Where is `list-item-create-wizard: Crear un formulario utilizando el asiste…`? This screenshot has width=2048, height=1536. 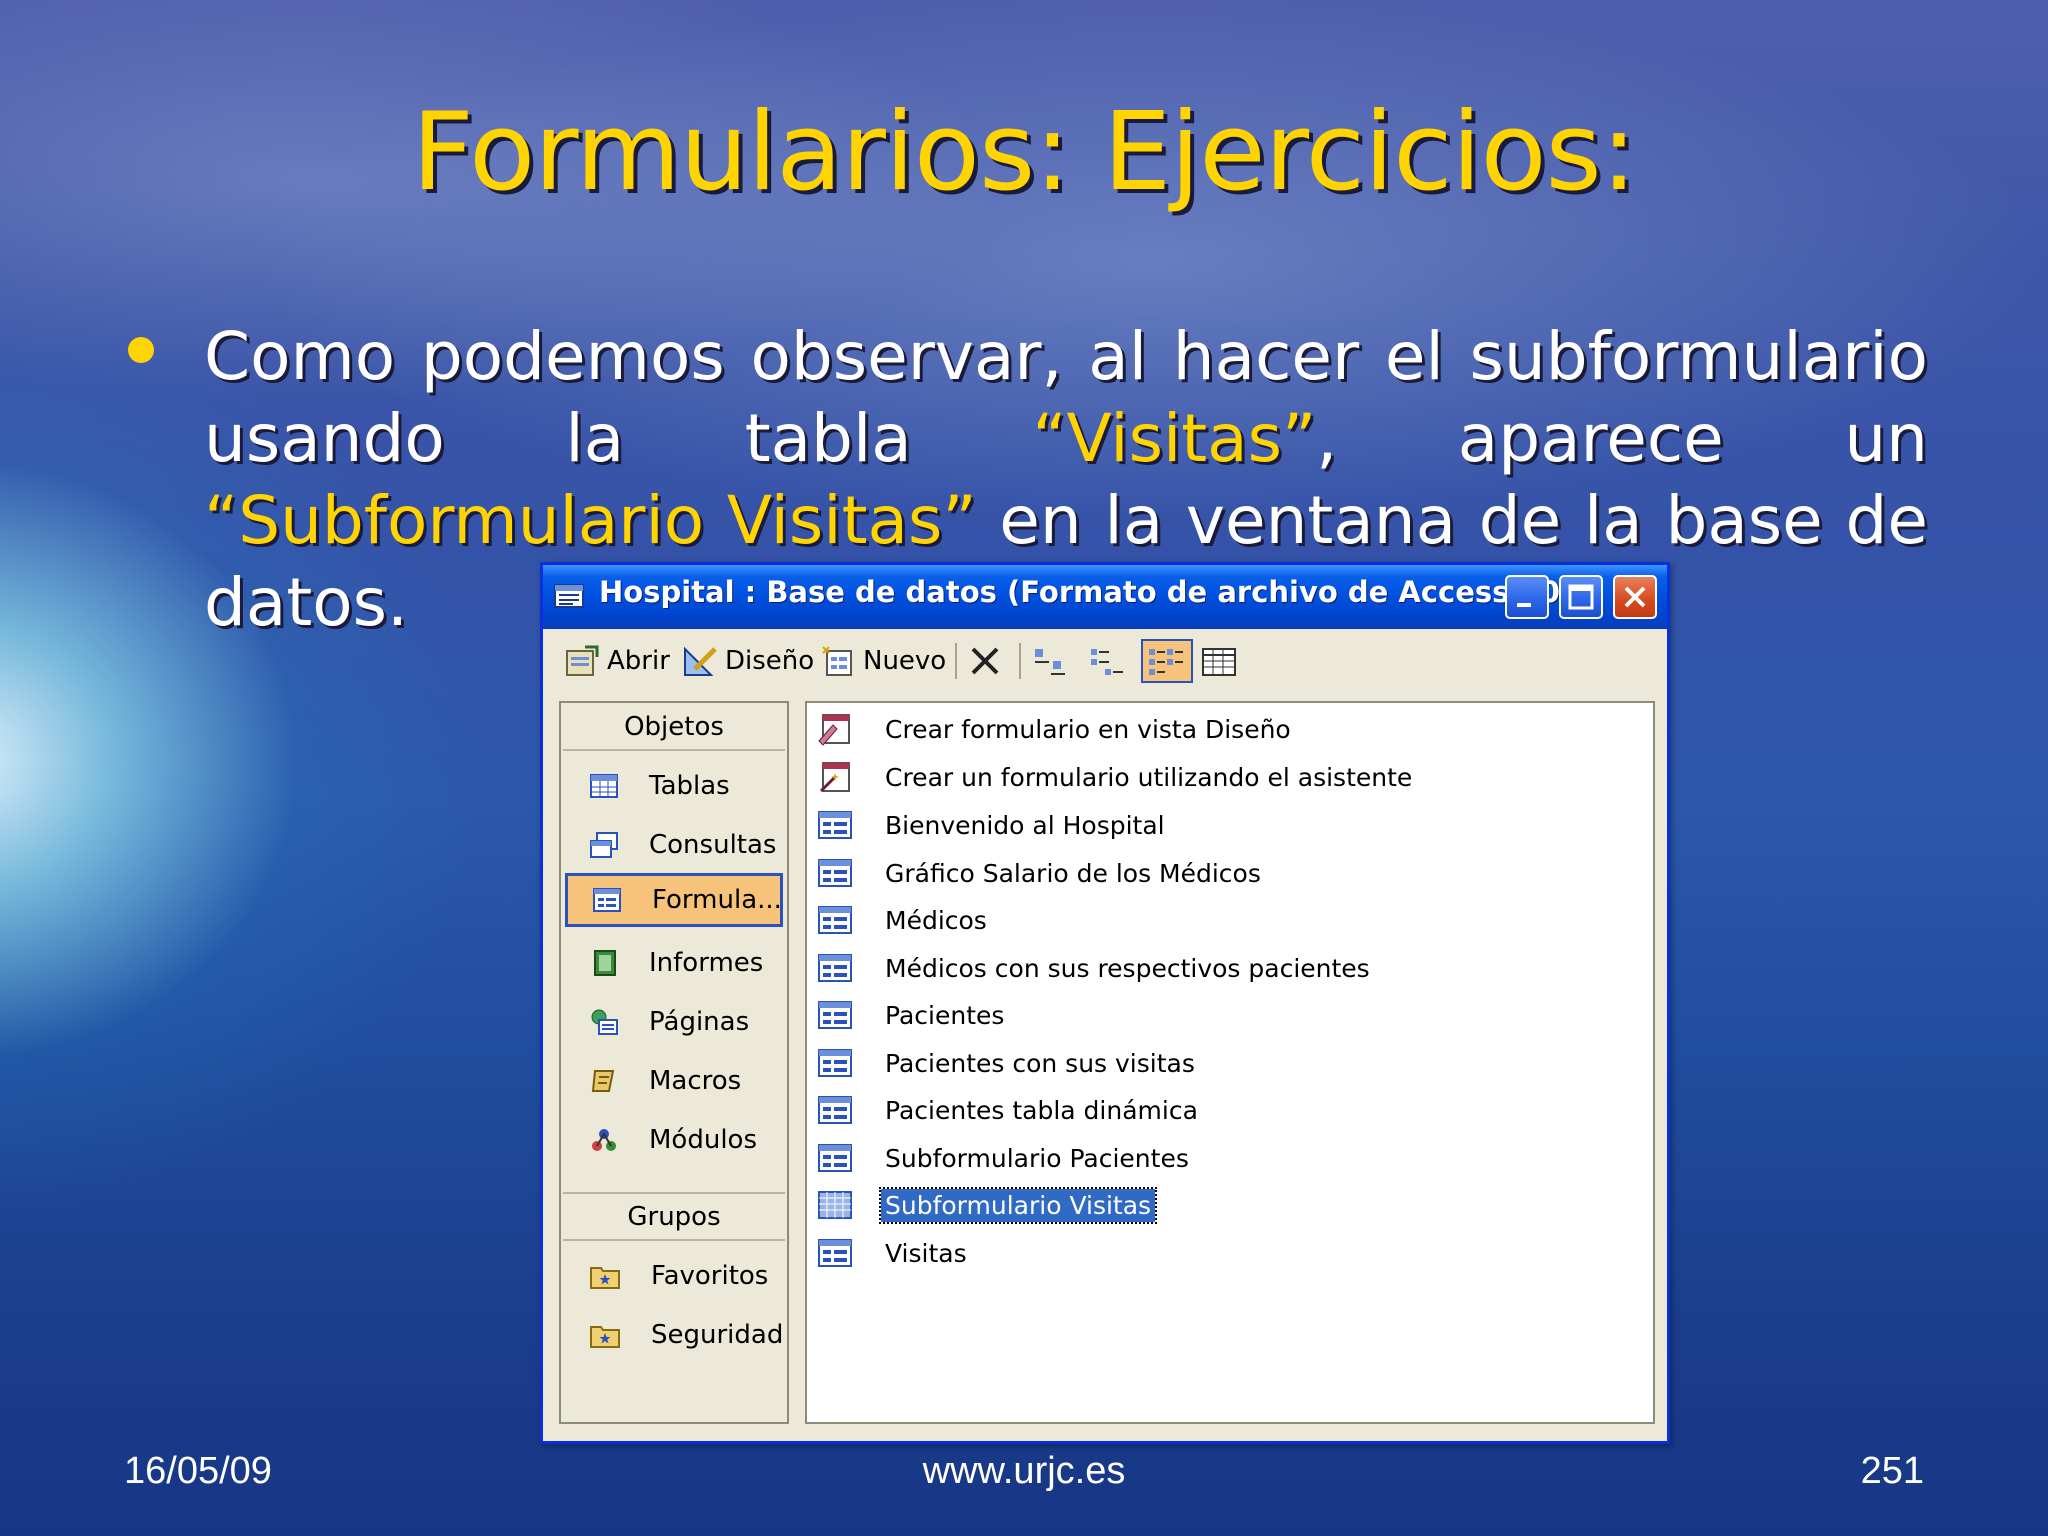 list-item-create-wizard: Crear un formulario utilizando el asiste… is located at coordinates (1116, 777).